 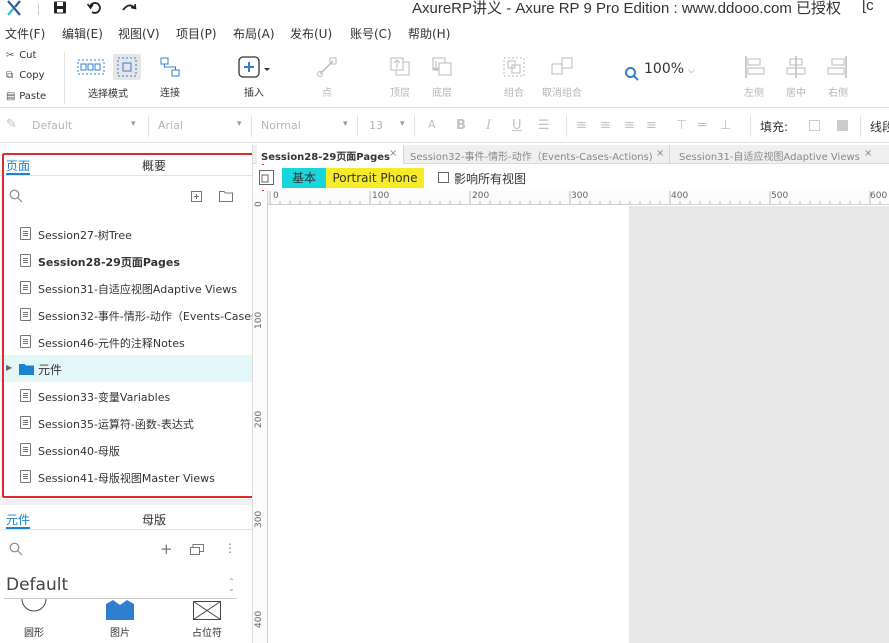 What do you see at coordinates (750, 126) in the screenshot?
I see `format-divider` at bounding box center [750, 126].